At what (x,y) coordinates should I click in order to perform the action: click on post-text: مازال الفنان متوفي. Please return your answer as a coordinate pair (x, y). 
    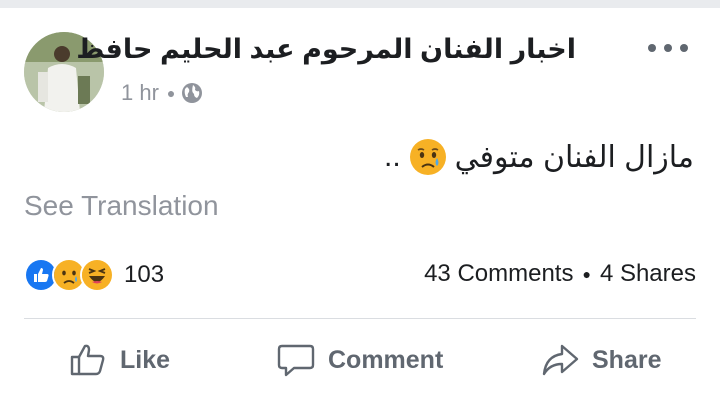
    Looking at the image, I should click on (574, 157).